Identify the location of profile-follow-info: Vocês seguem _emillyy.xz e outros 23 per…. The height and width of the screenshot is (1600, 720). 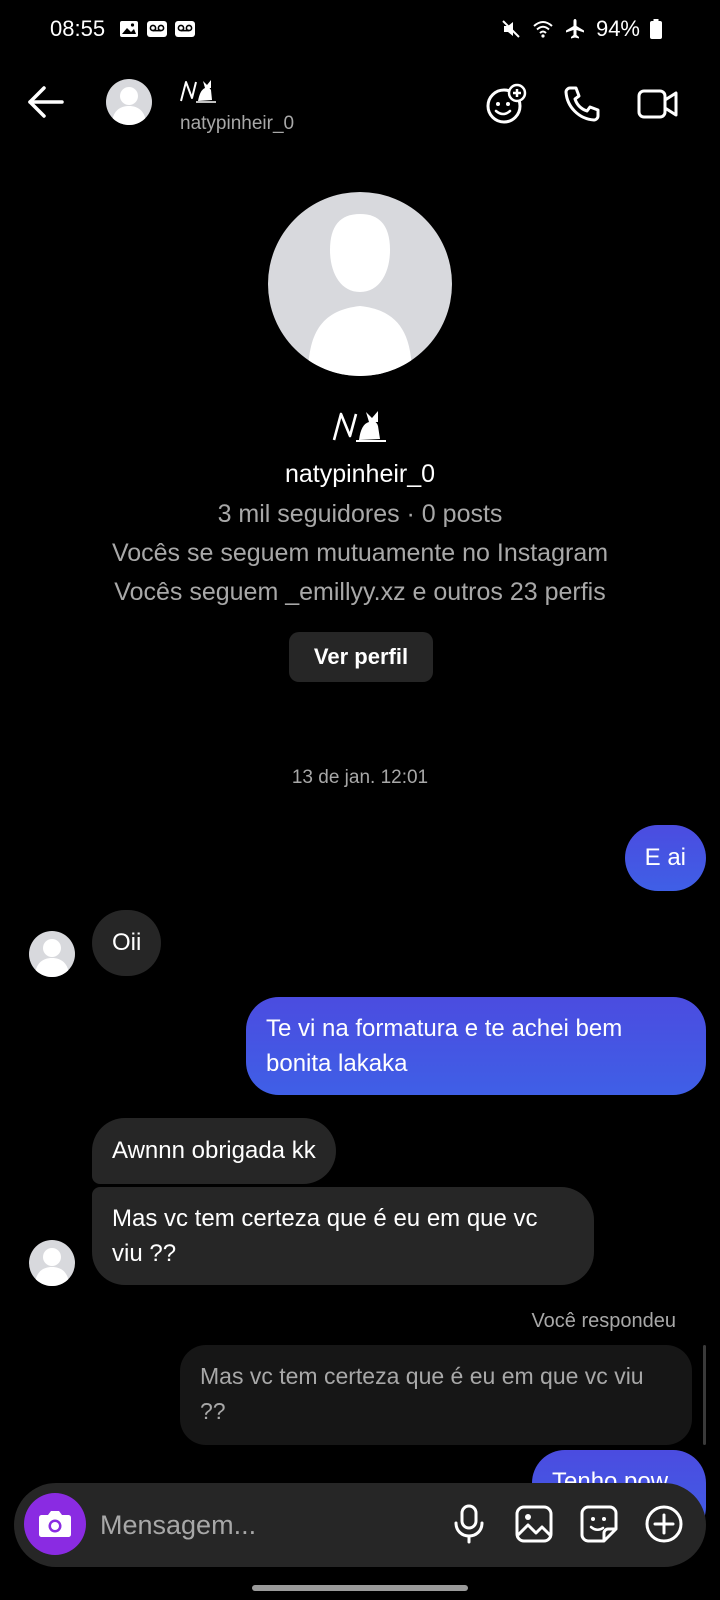
(360, 592).